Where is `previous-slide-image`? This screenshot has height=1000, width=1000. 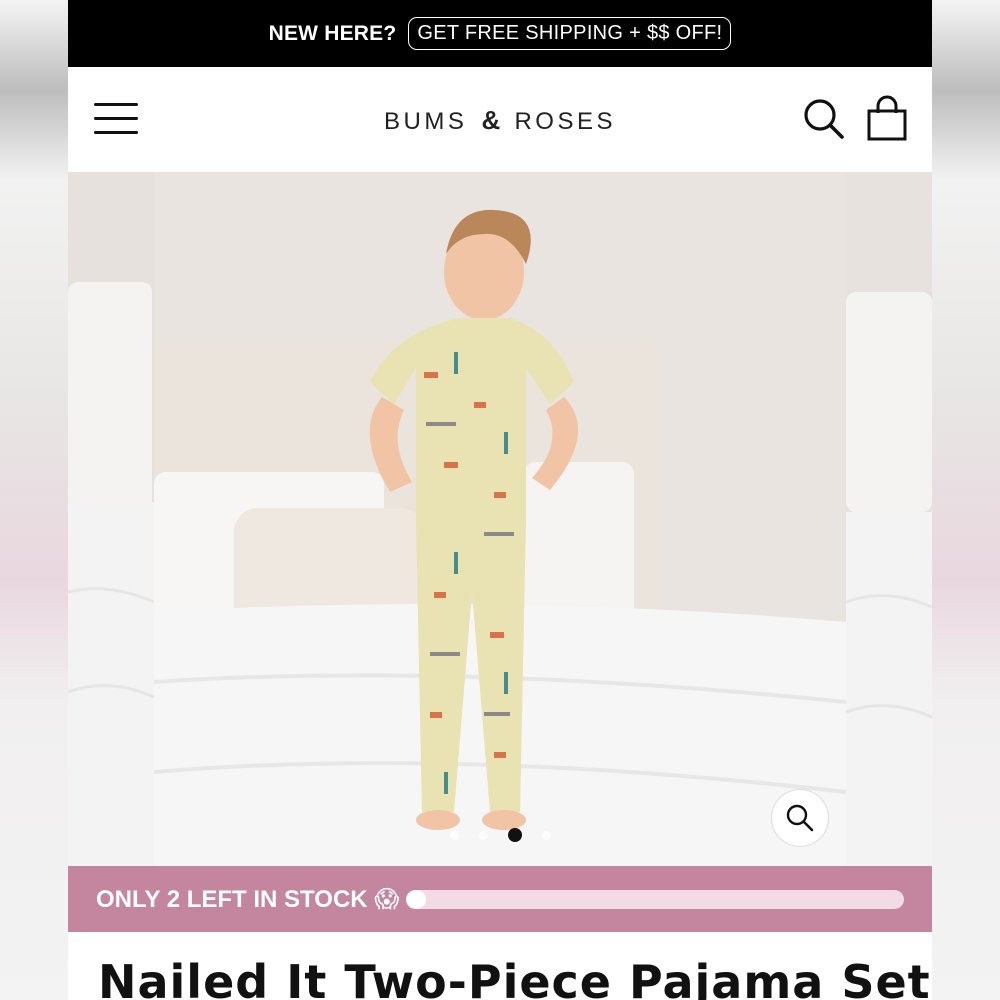
previous-slide-image is located at coordinates (111, 519).